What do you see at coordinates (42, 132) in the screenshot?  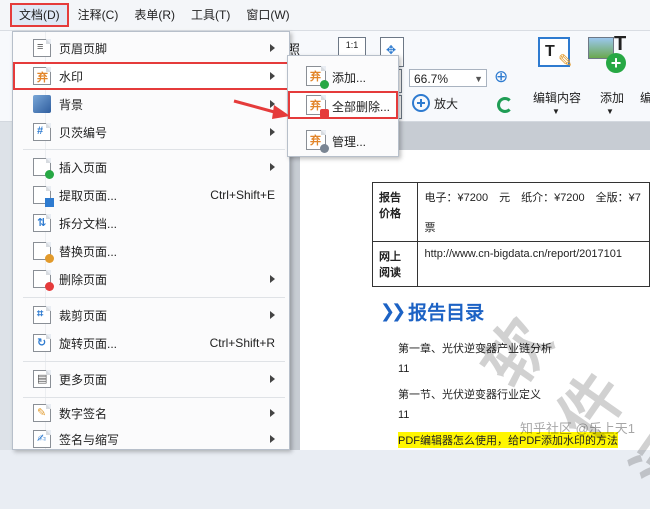 I see `bates-number-icon: #` at bounding box center [42, 132].